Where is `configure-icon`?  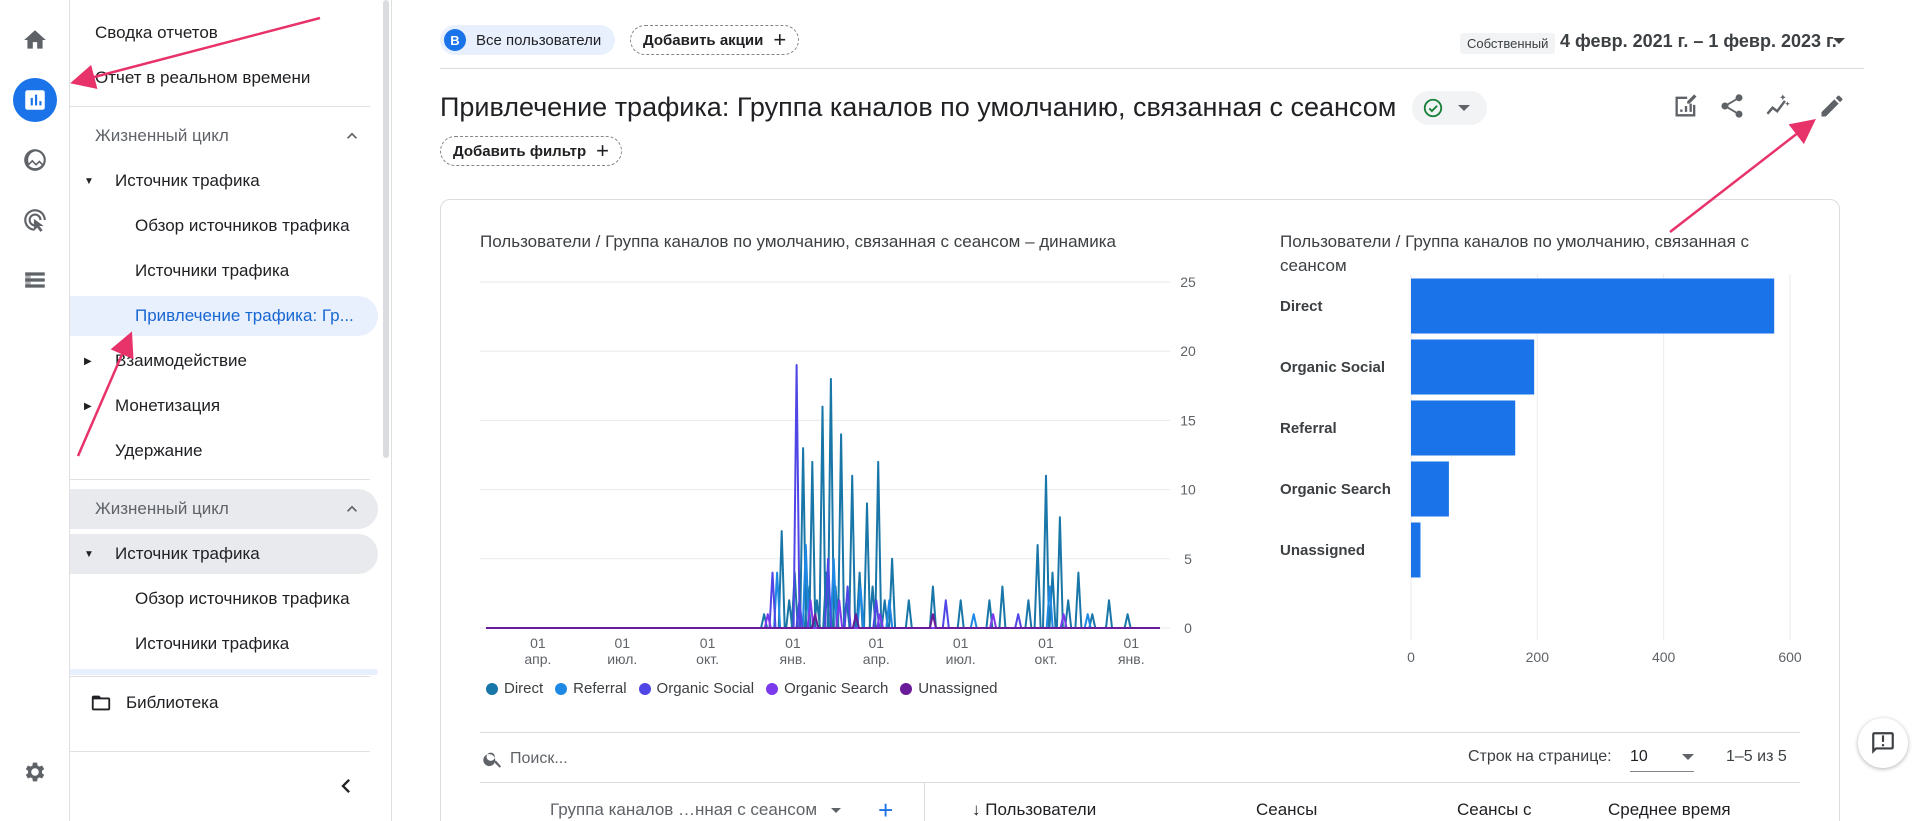
configure-icon is located at coordinates (35, 280).